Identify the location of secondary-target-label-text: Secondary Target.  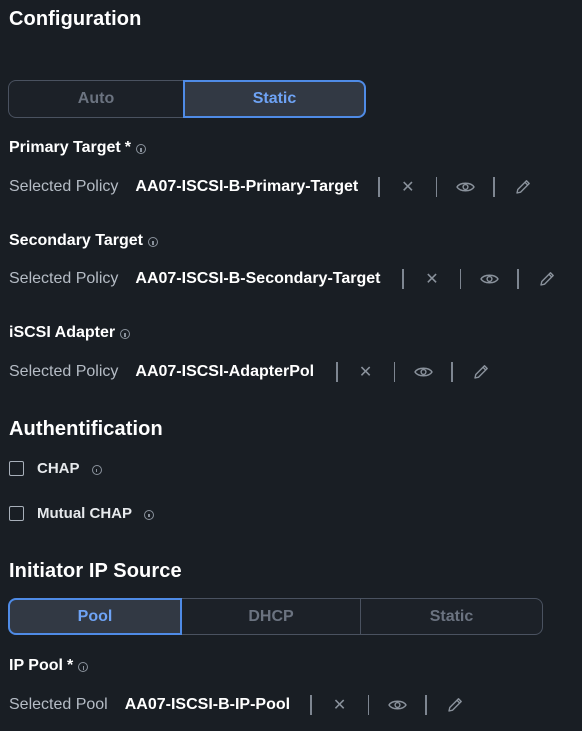
(76, 240).